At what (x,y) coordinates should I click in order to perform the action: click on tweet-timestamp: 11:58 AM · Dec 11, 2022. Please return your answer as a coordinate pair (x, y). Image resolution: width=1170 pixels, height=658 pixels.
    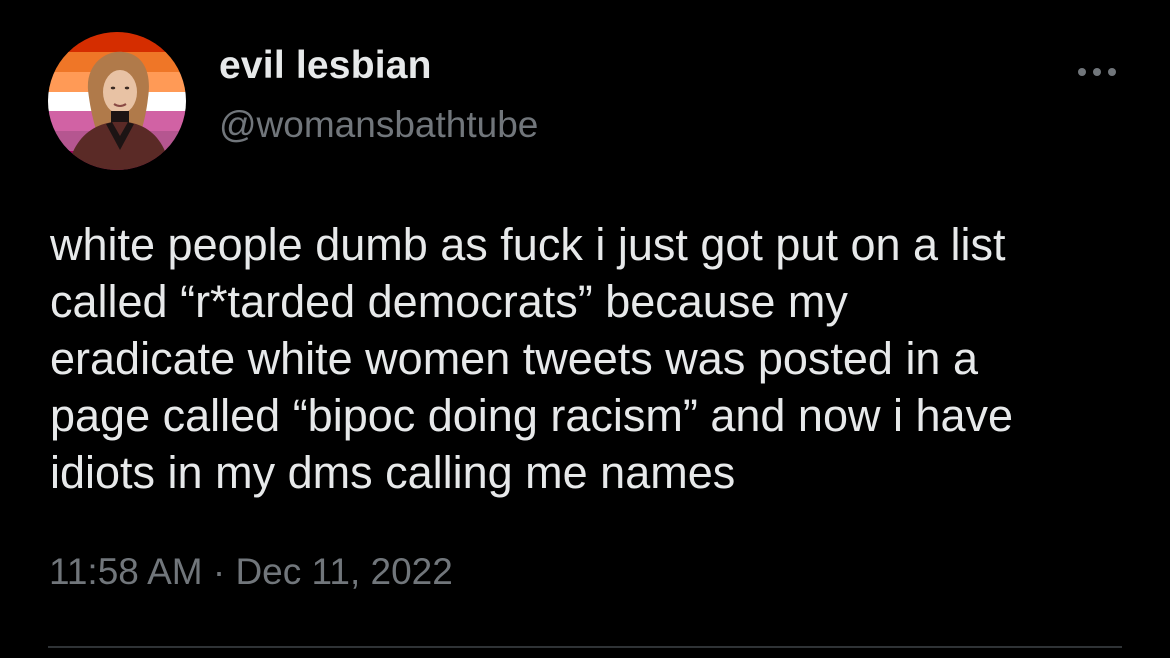
    Looking at the image, I should click on (251, 572).